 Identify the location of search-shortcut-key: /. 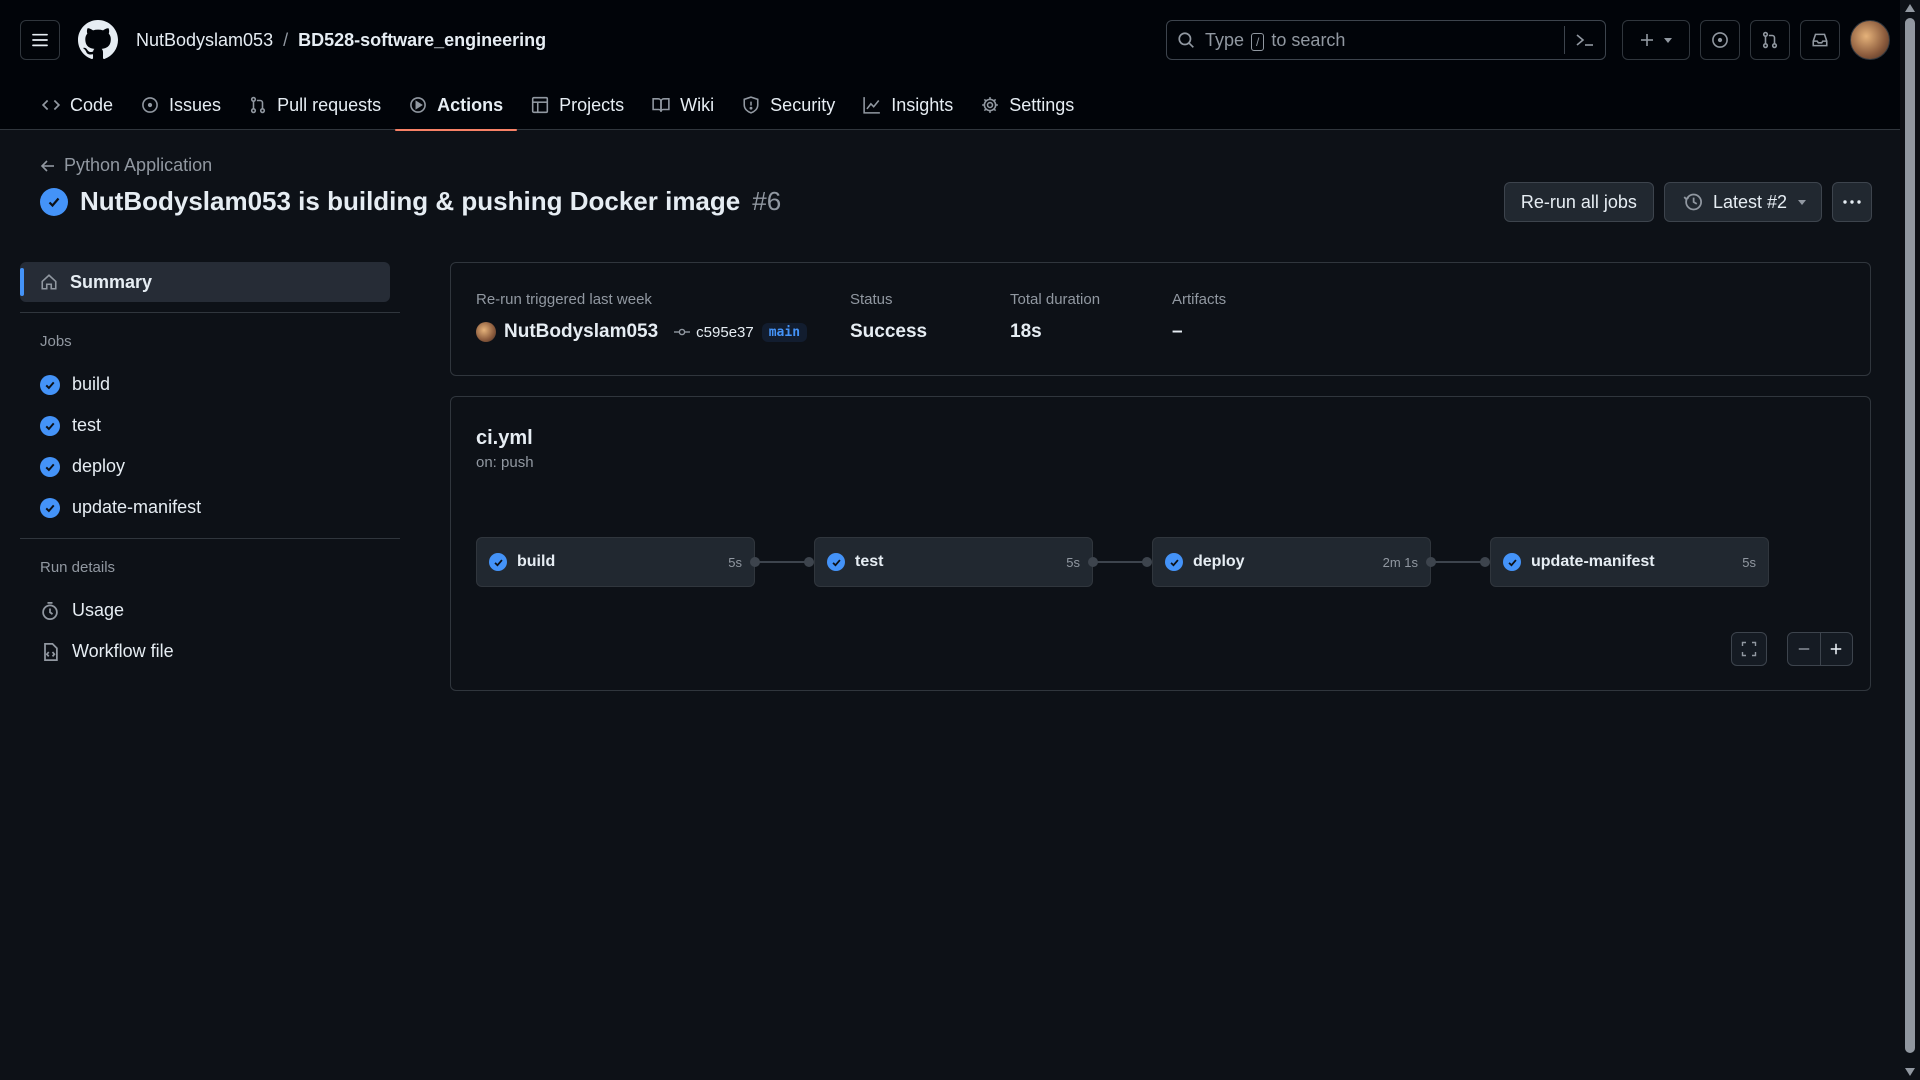
(1258, 41).